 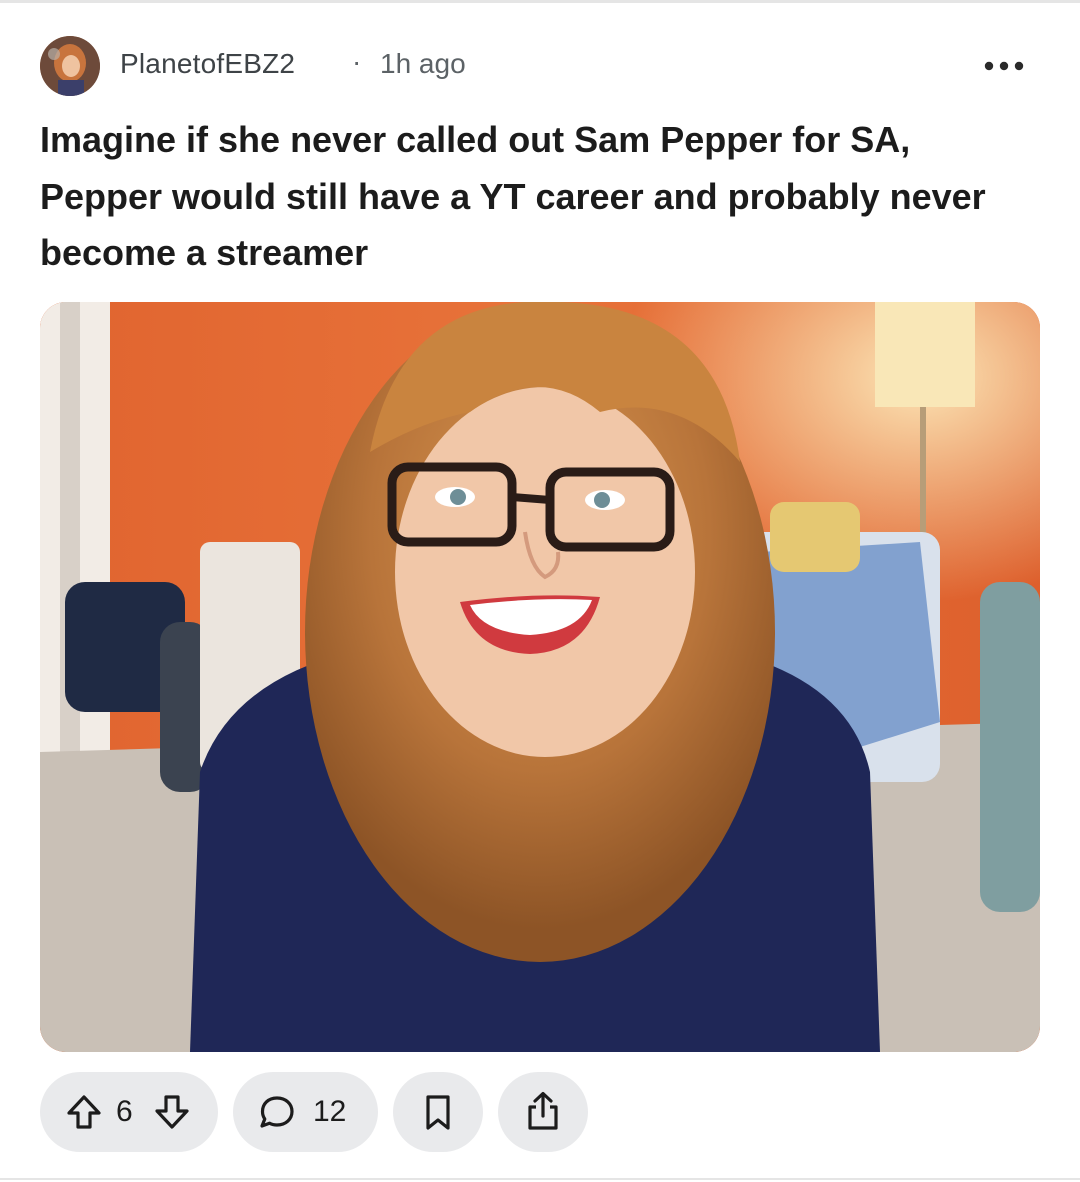 I want to click on comments-button: 12, so click(x=305, y=1112).